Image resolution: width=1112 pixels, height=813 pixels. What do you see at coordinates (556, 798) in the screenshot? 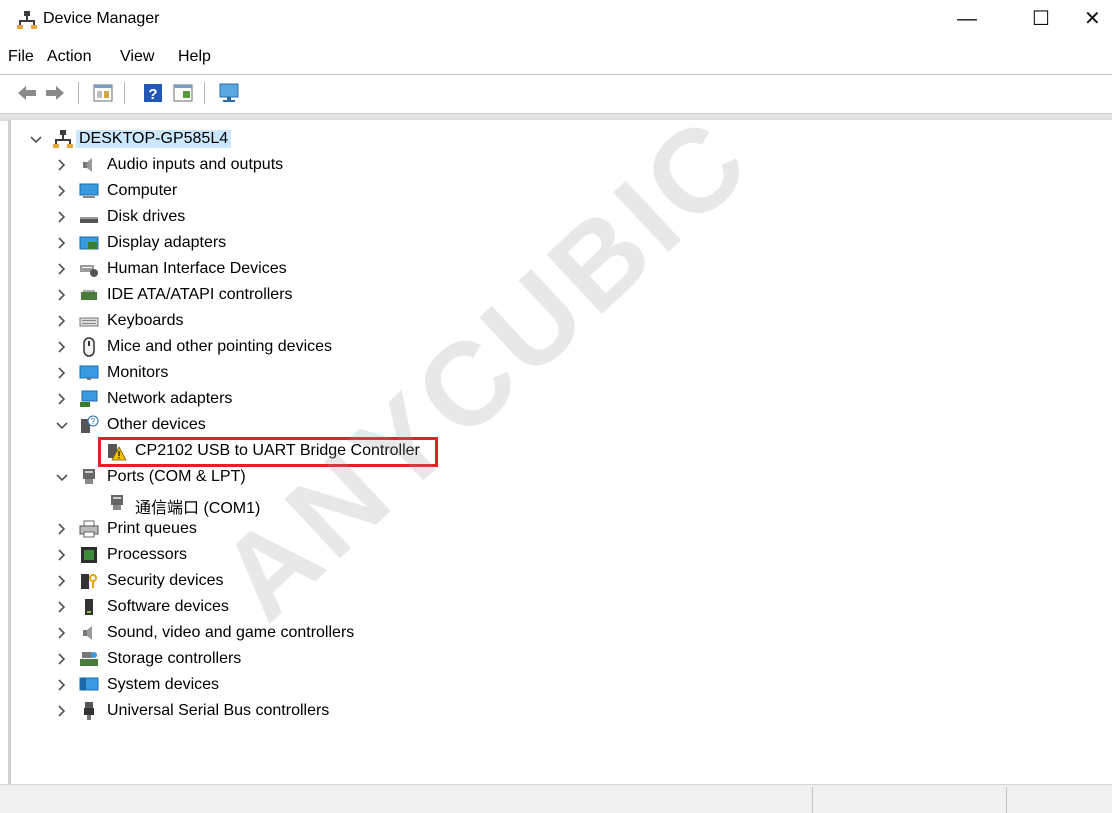
I see `status-bar` at bounding box center [556, 798].